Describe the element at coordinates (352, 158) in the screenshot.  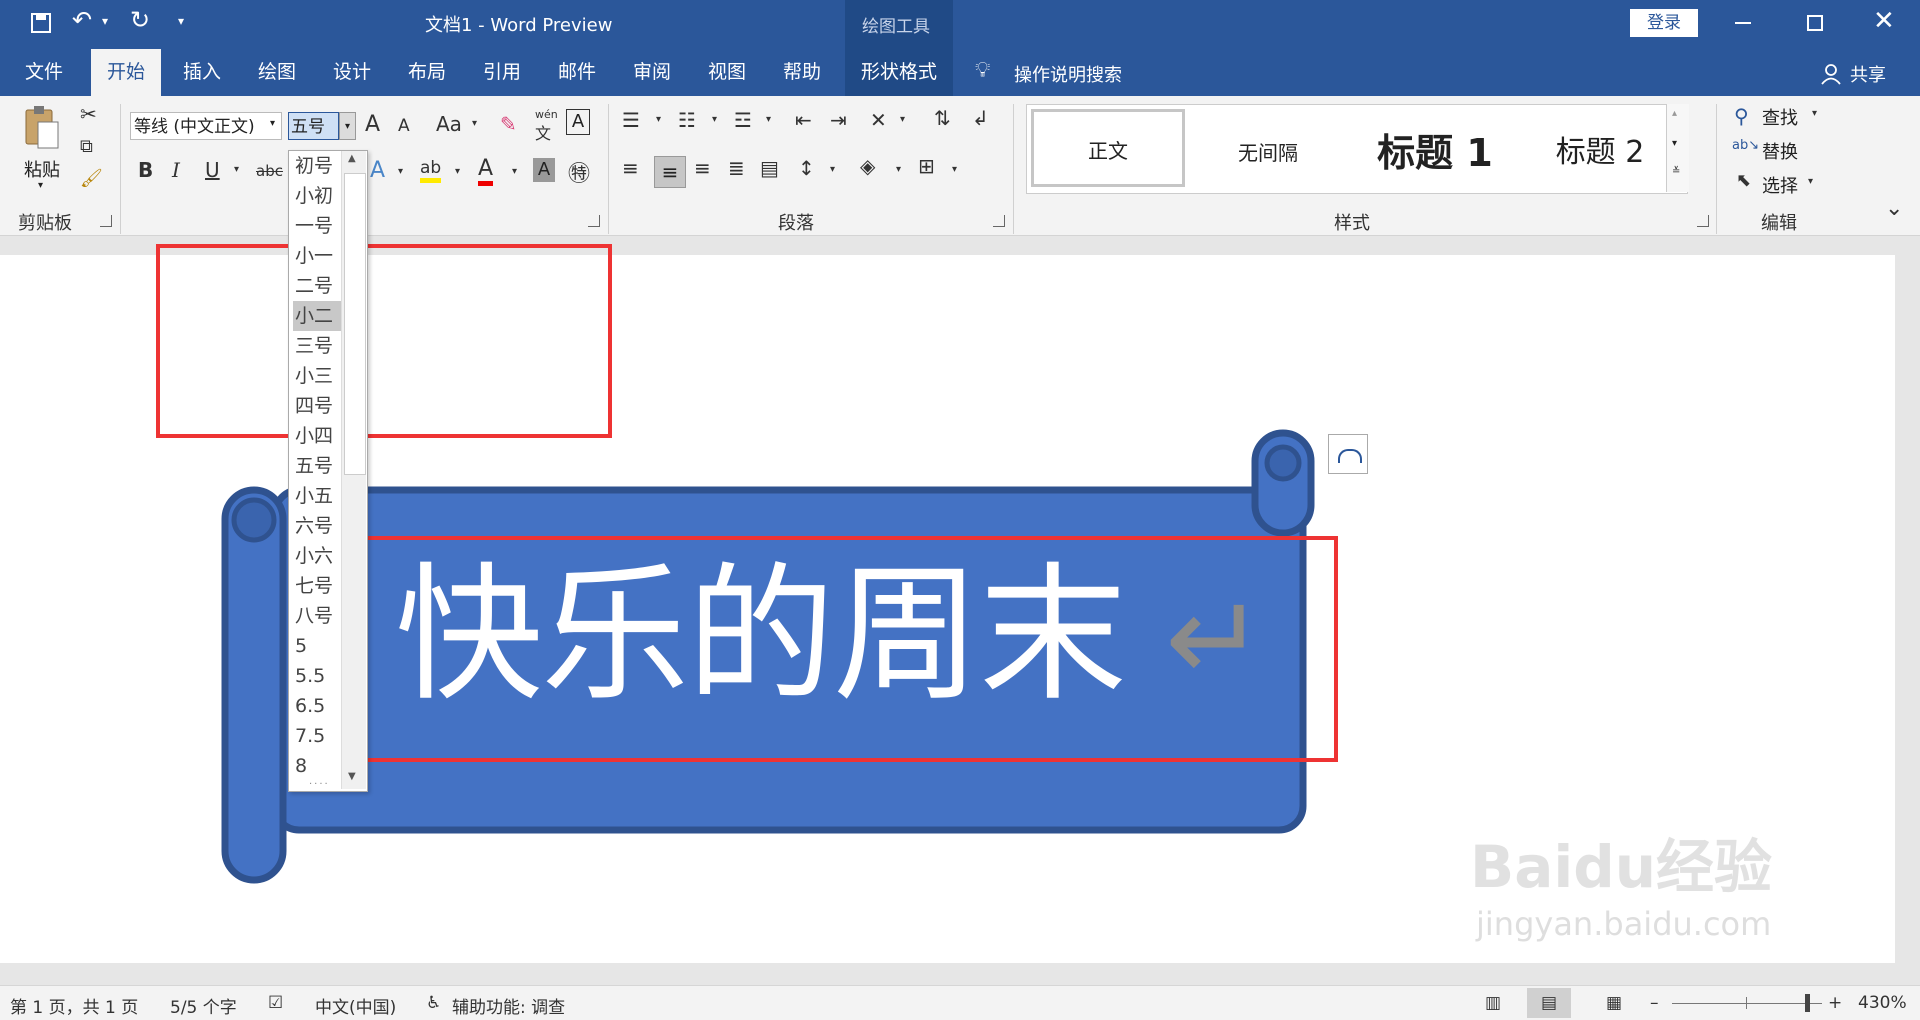
I see `scroll-up-icon: ▲` at that location.